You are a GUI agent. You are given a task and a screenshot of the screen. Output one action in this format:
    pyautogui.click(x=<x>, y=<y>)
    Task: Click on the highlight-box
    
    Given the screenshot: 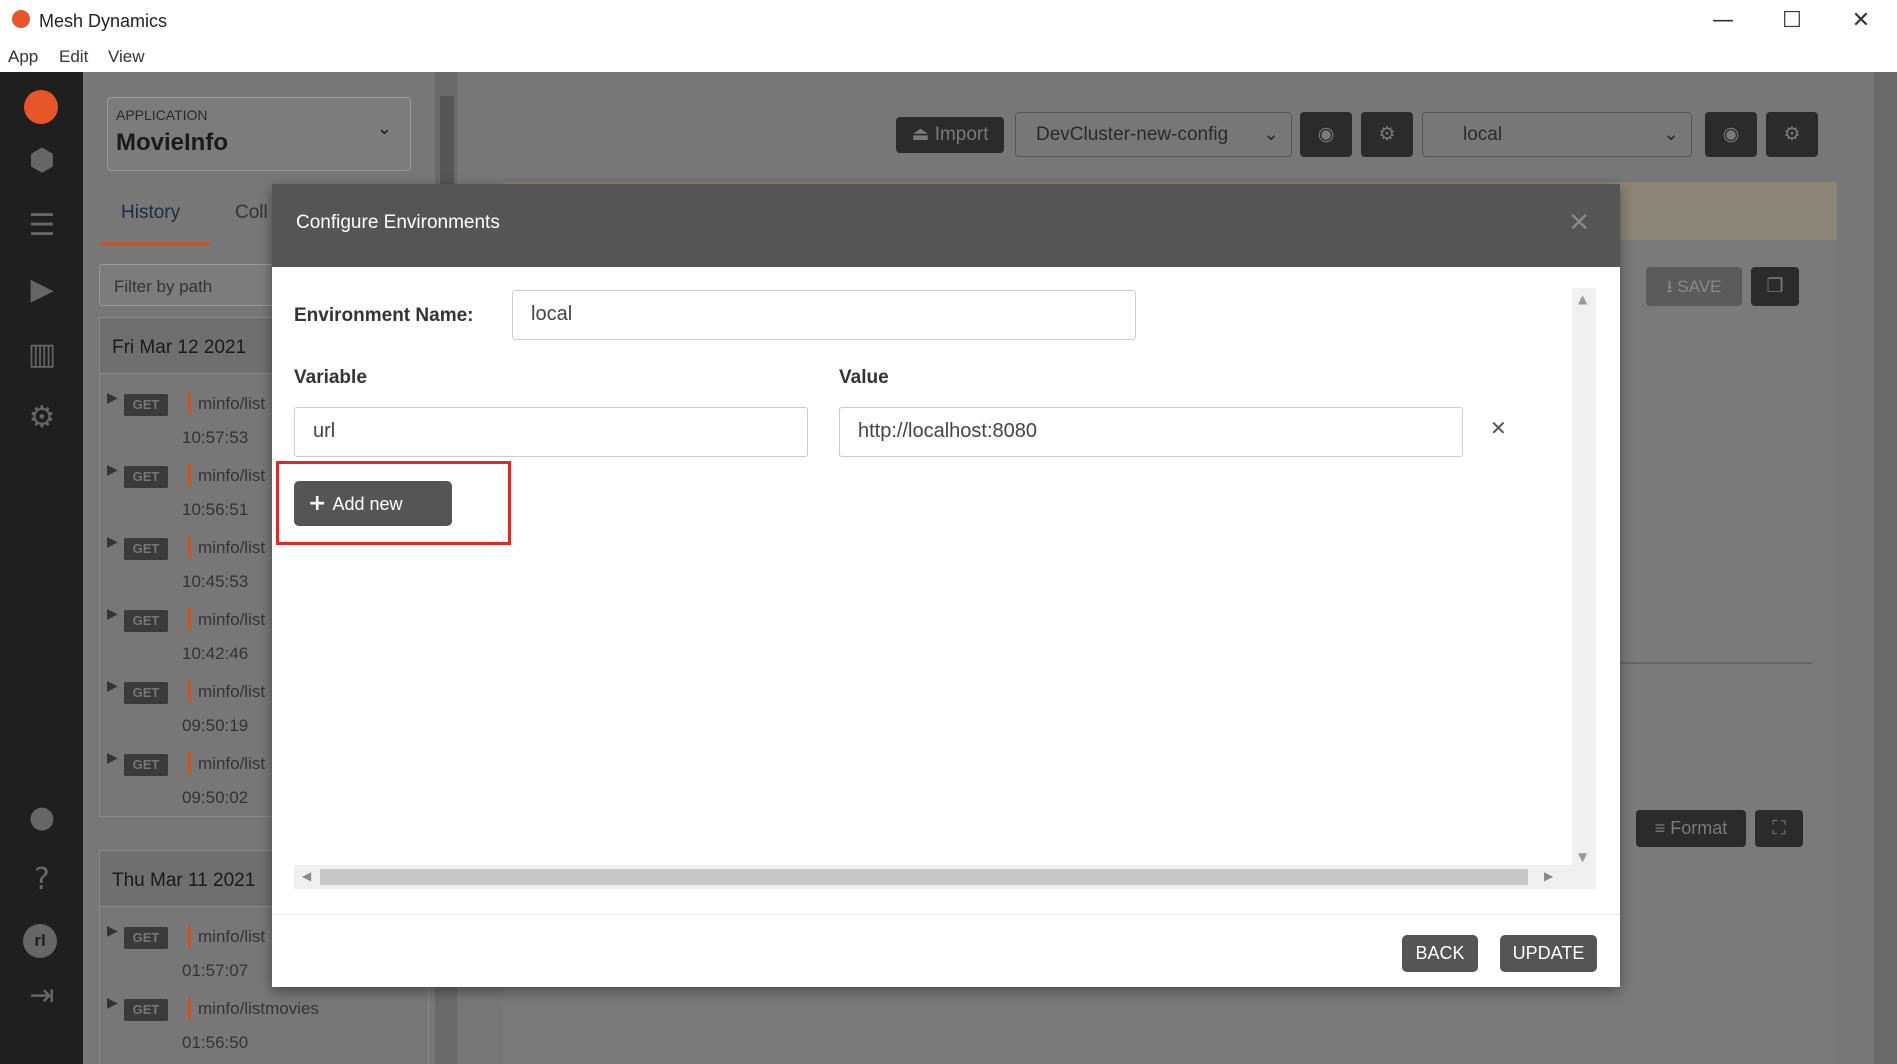 What is the action you would take?
    pyautogui.click(x=393, y=503)
    